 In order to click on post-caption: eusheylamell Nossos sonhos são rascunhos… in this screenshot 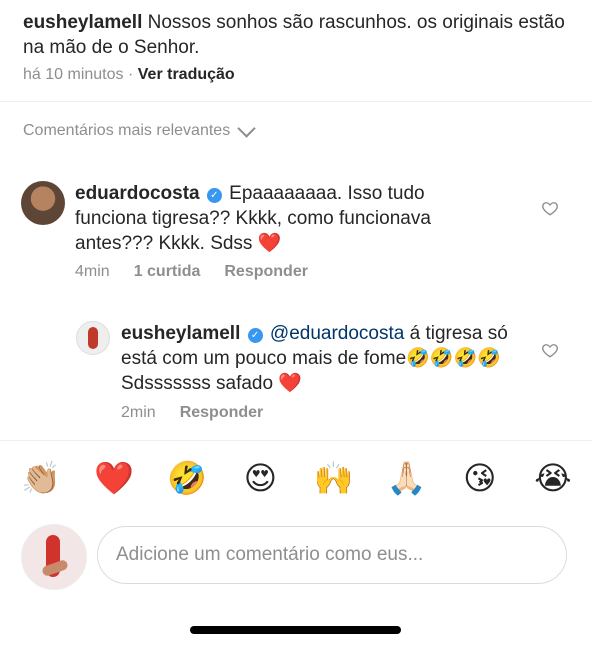, I will do `click(298, 35)`.